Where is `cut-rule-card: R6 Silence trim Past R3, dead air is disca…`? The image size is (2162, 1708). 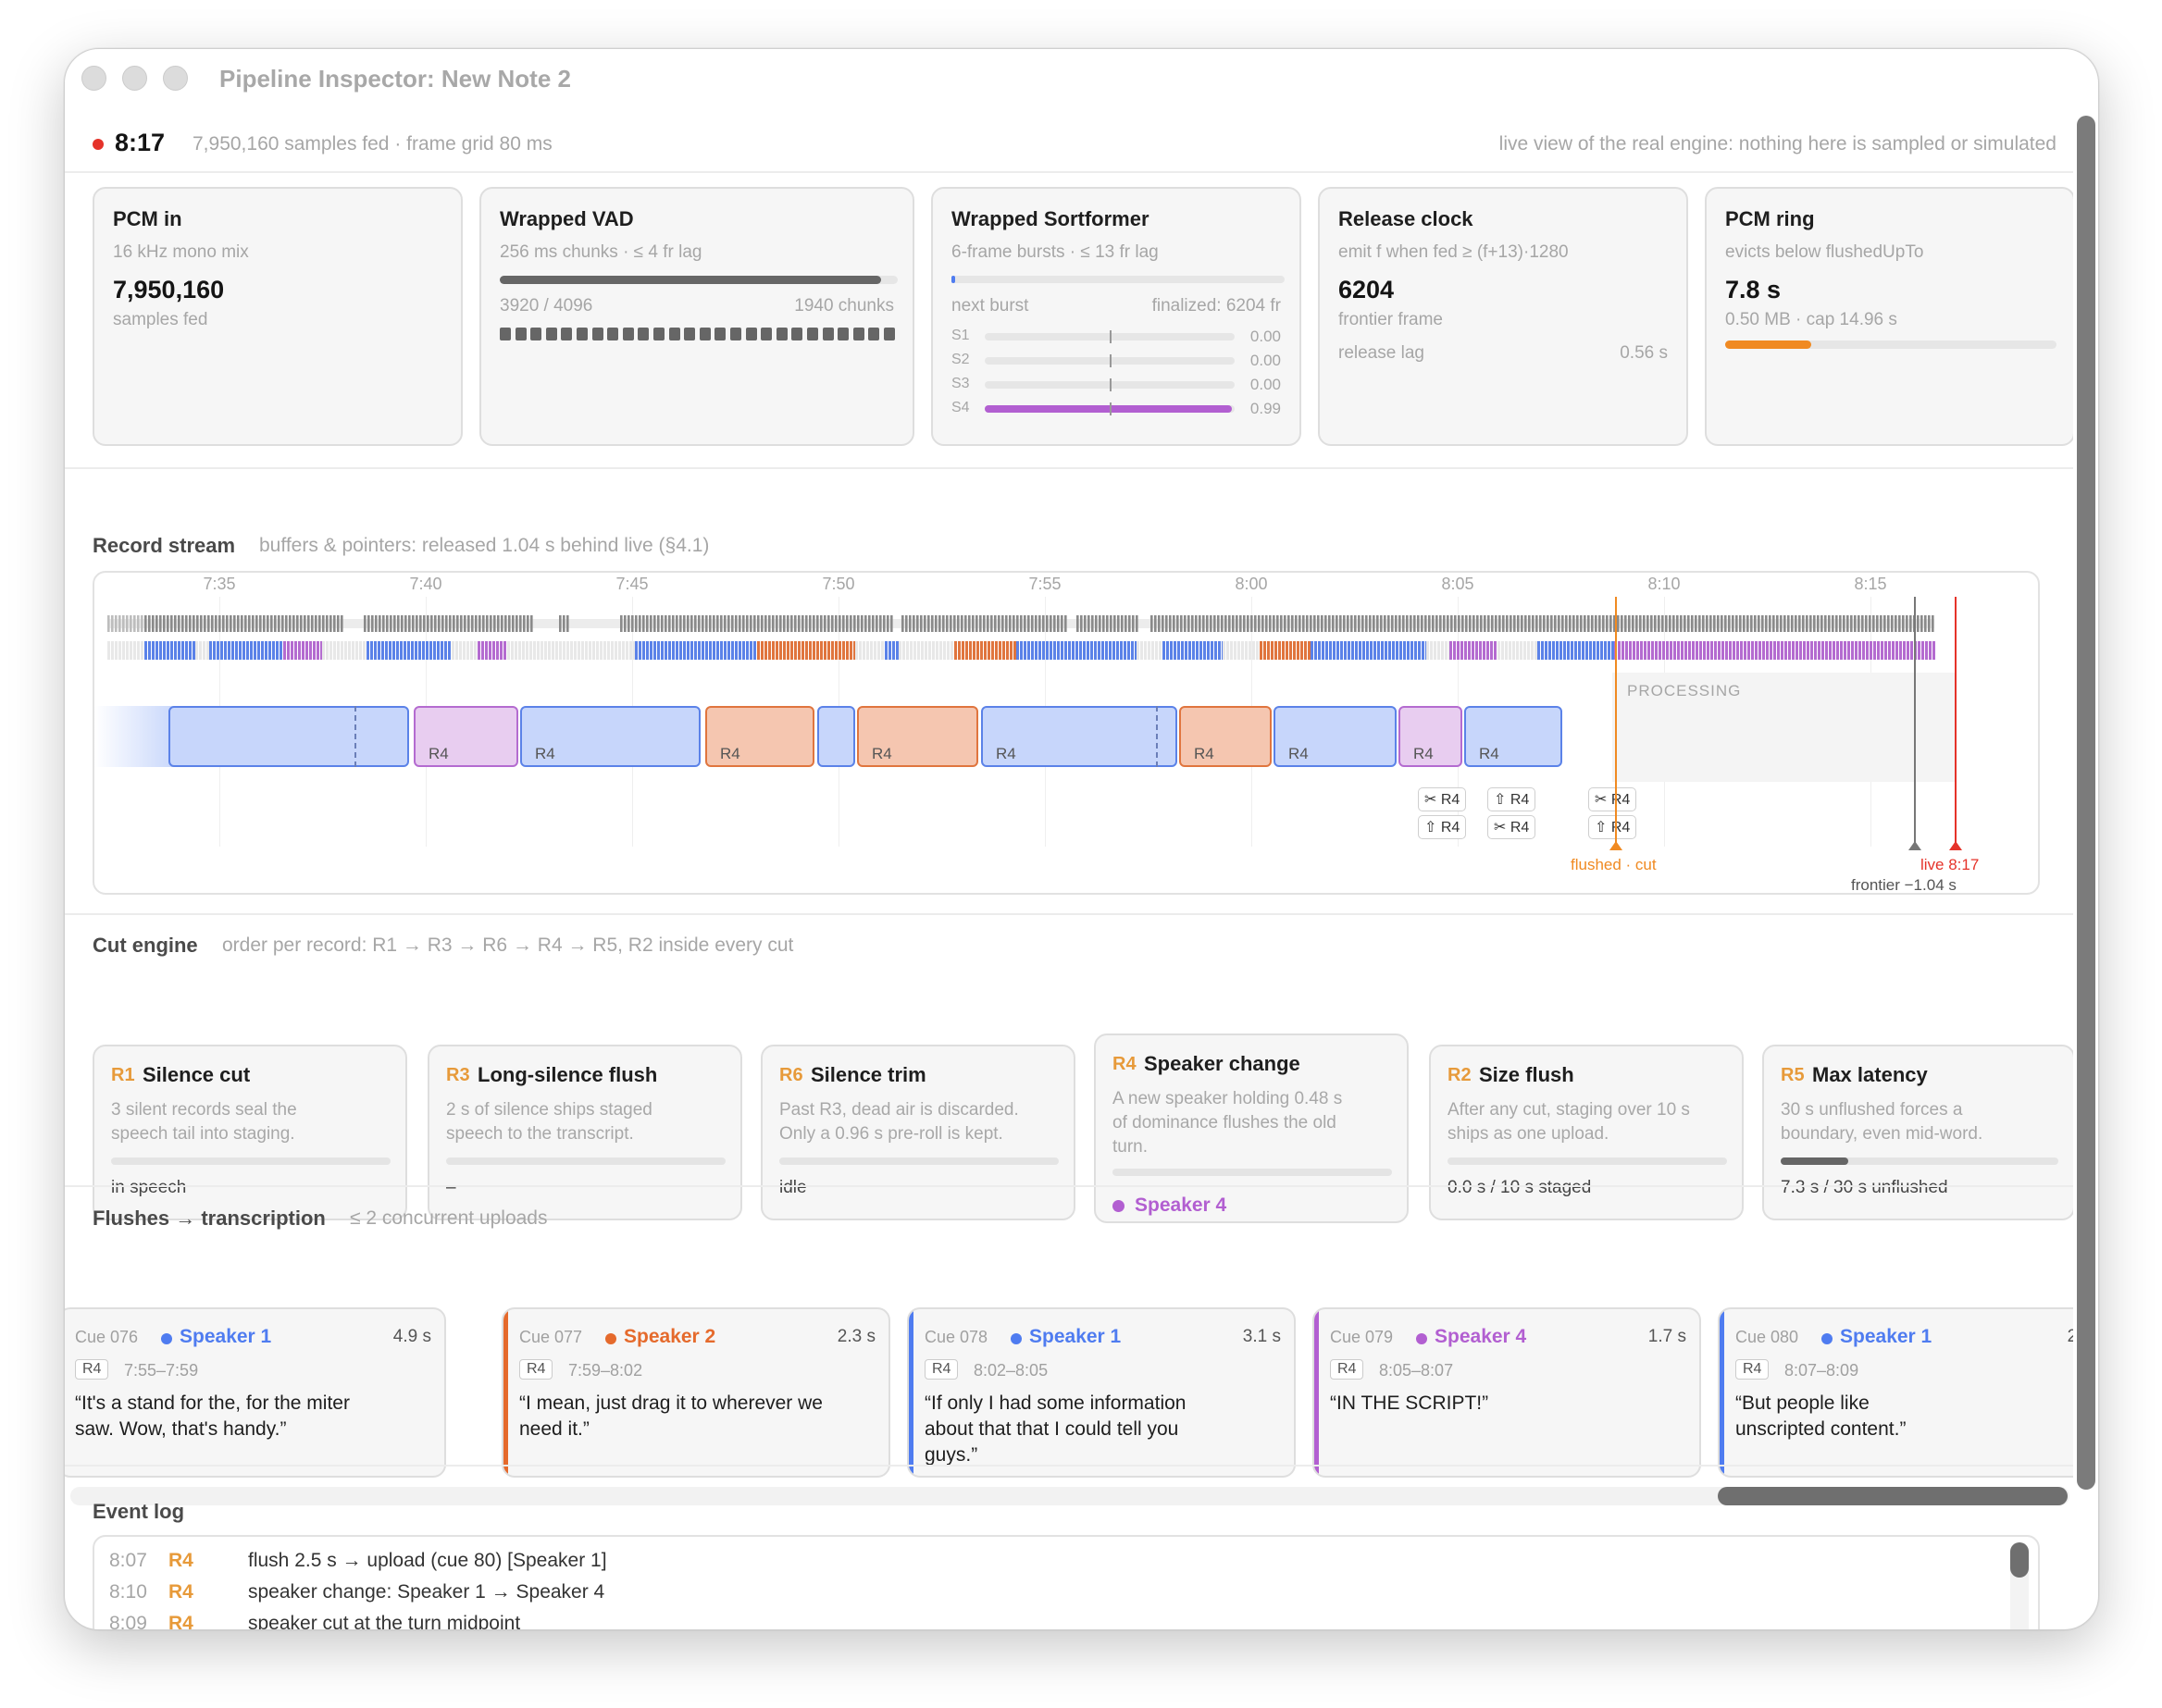 cut-rule-card: R6 Silence trim Past R3, dead air is disca… is located at coordinates (918, 1132).